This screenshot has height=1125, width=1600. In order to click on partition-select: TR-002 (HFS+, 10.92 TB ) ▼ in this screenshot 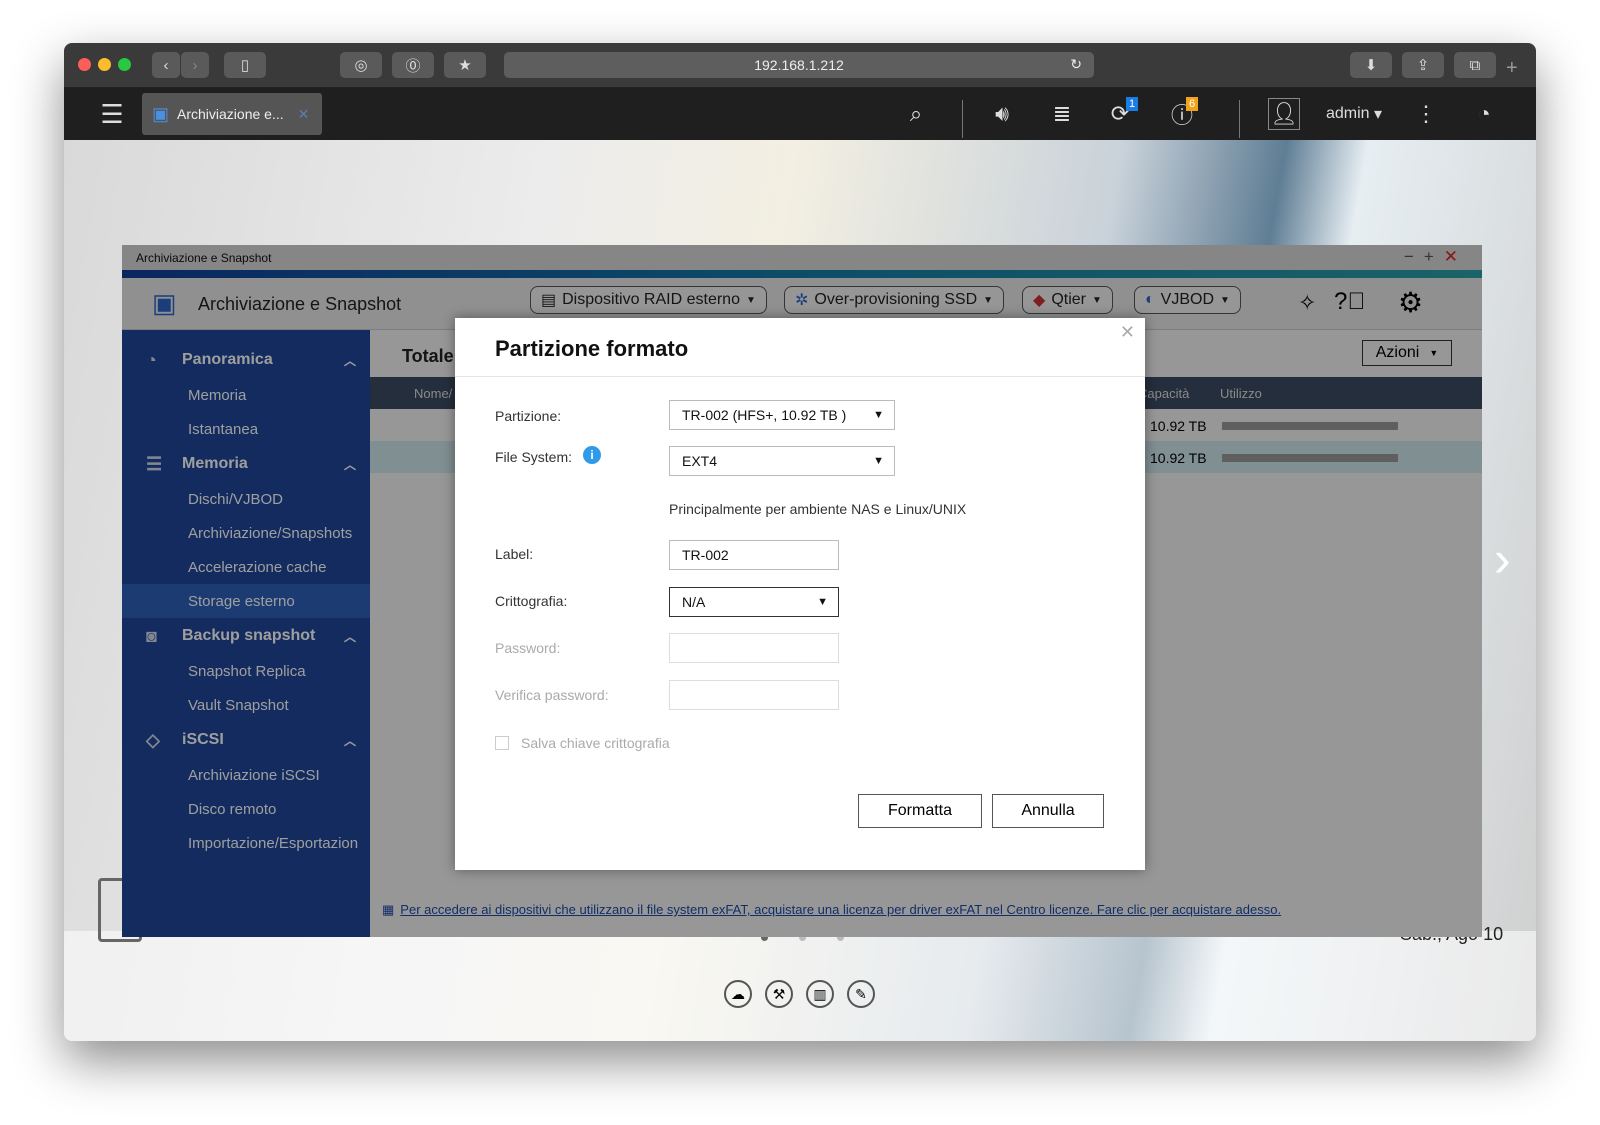, I will do `click(782, 415)`.